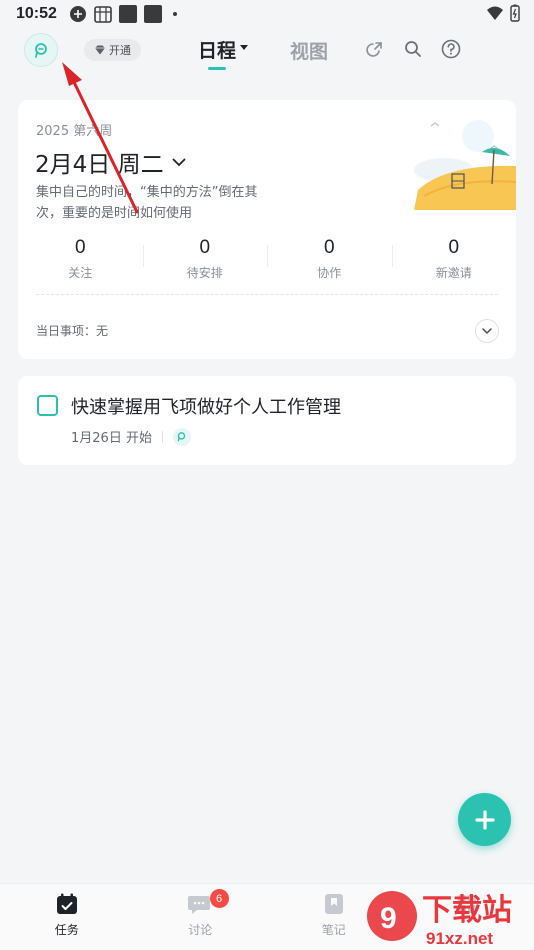  Describe the element at coordinates (162, 436) in the screenshot. I see `meta-separator` at that location.